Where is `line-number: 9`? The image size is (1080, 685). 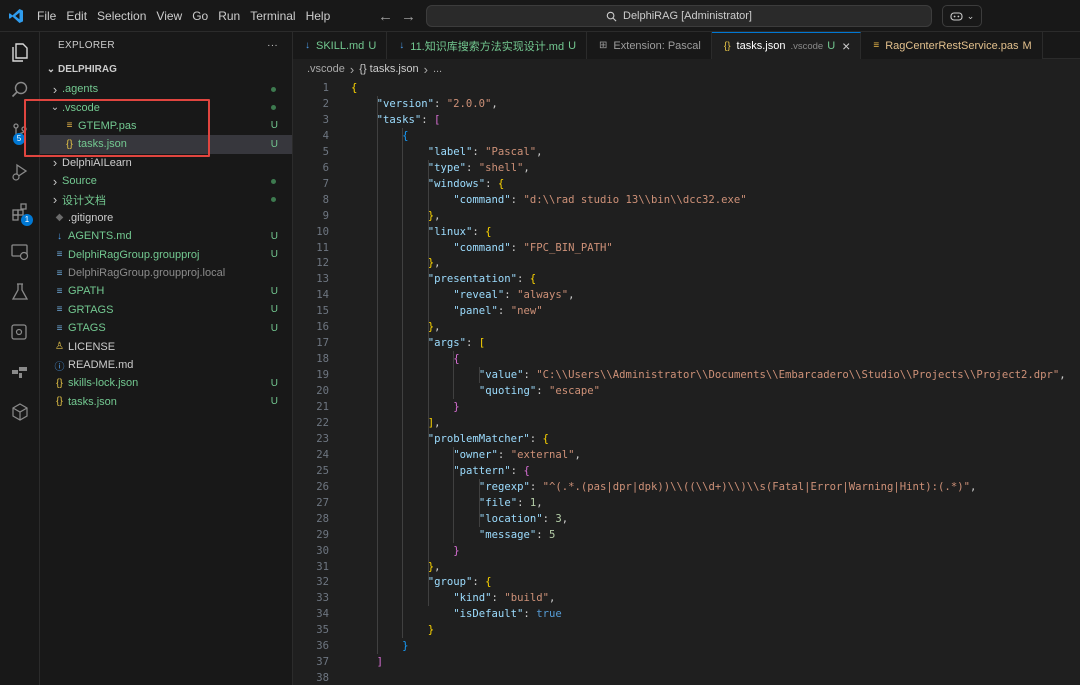 line-number: 9 is located at coordinates (325, 215).